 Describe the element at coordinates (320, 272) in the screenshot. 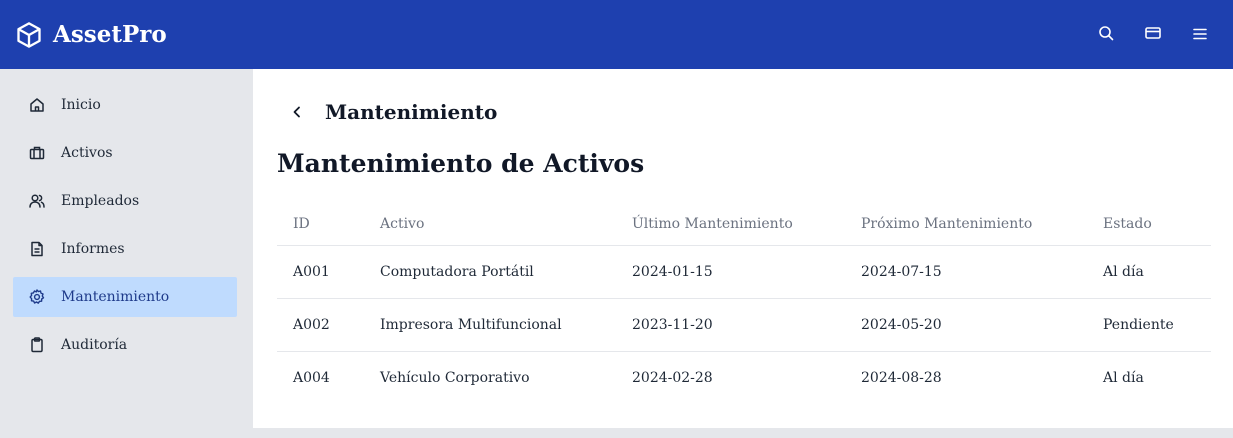

I see `cell-id: A001` at that location.